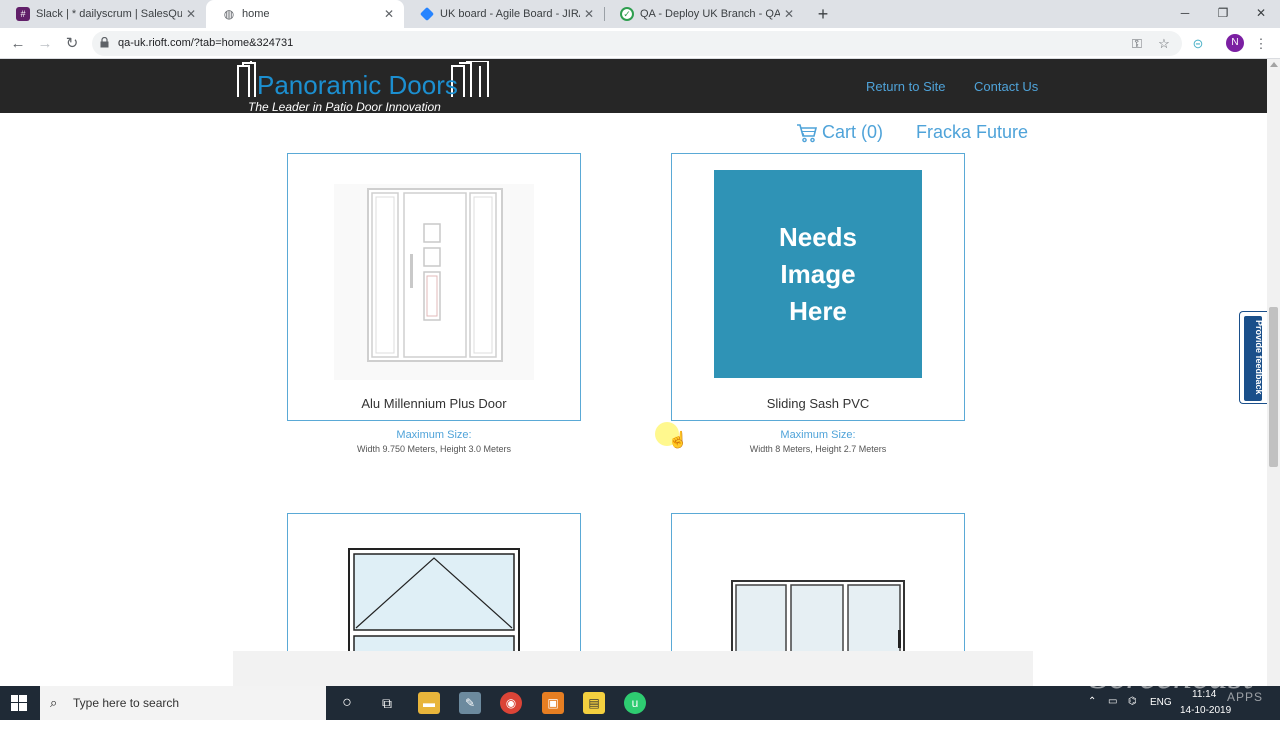 This screenshot has width=1280, height=739. I want to click on logo-wordmark: Panoramic Doors, so click(357, 85).